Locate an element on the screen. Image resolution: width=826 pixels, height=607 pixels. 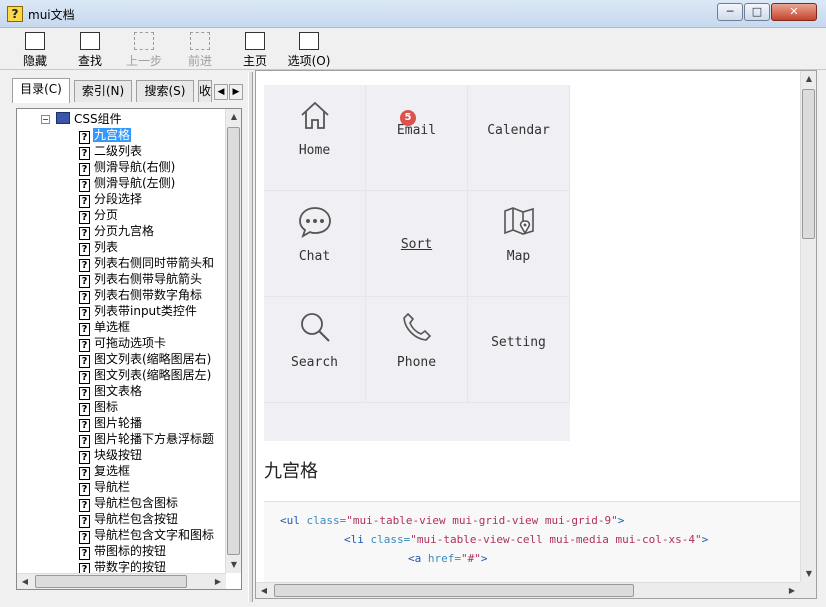
grid-cell-chat: Chat is located at coordinates (315, 244).